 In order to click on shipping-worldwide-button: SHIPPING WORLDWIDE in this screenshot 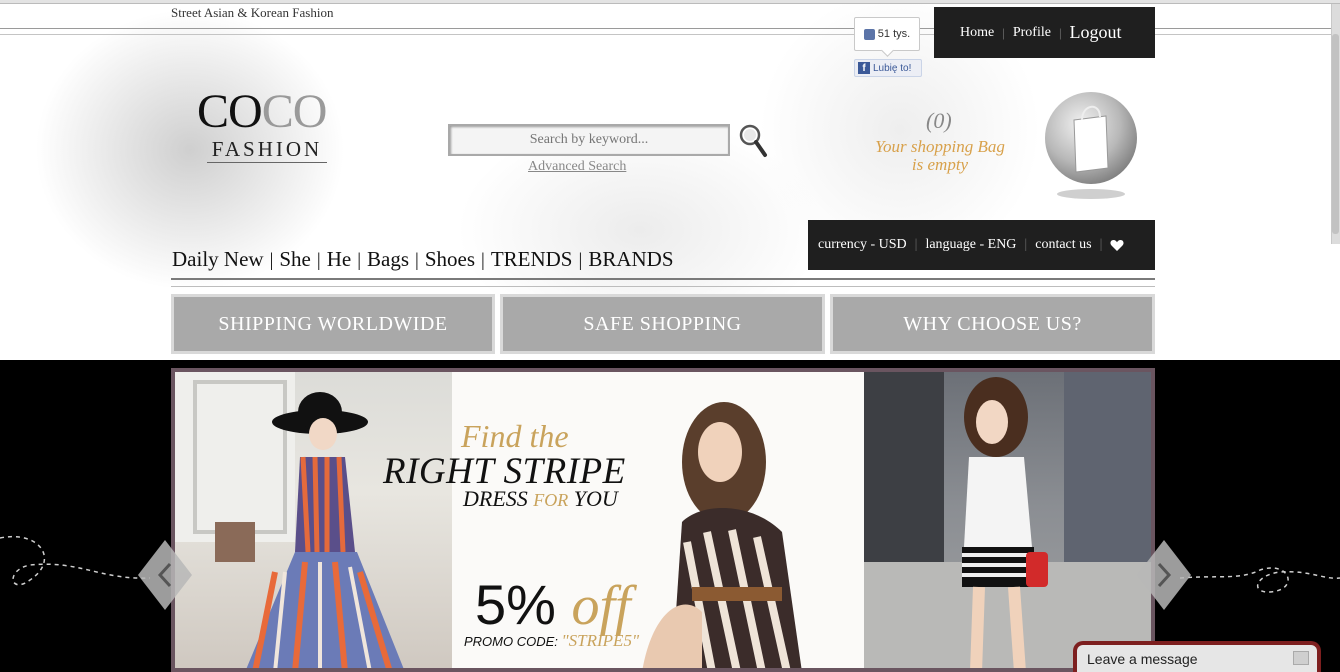, I will do `click(333, 324)`.